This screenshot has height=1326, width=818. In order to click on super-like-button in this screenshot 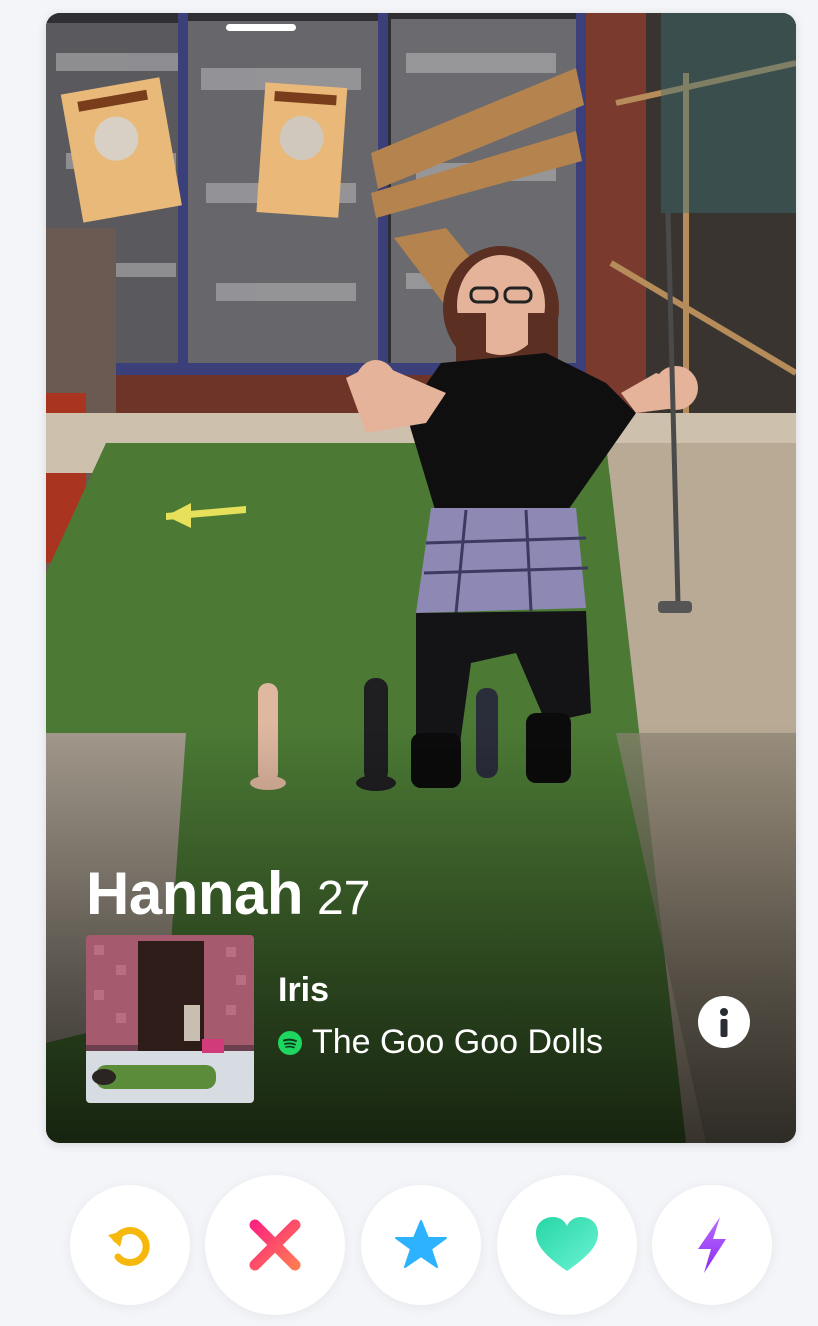, I will do `click(421, 1245)`.